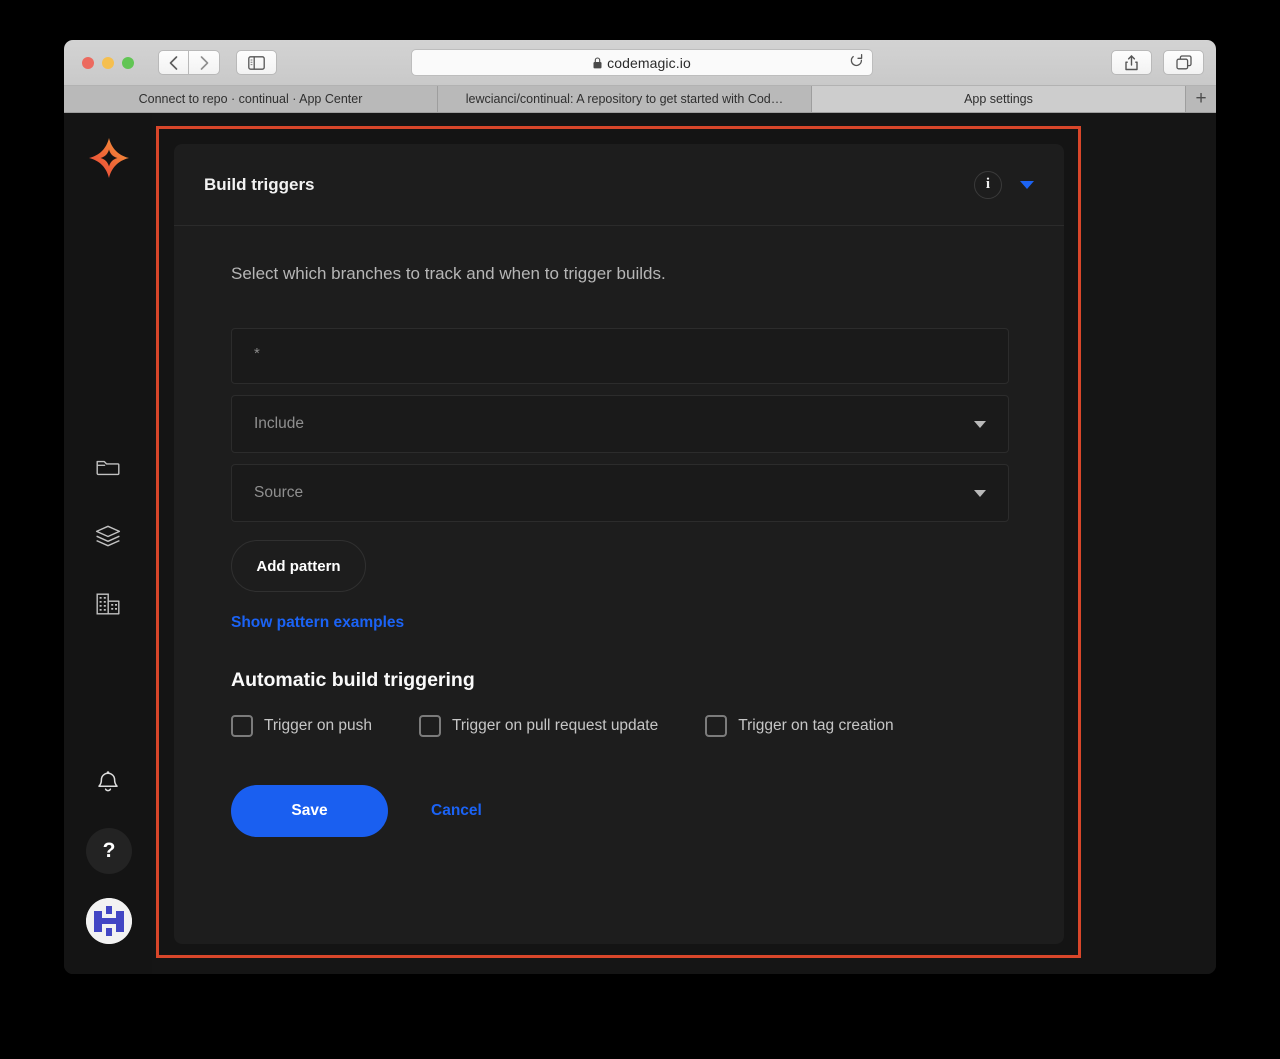 The image size is (1280, 1059). I want to click on reload-icon, so click(856, 59).